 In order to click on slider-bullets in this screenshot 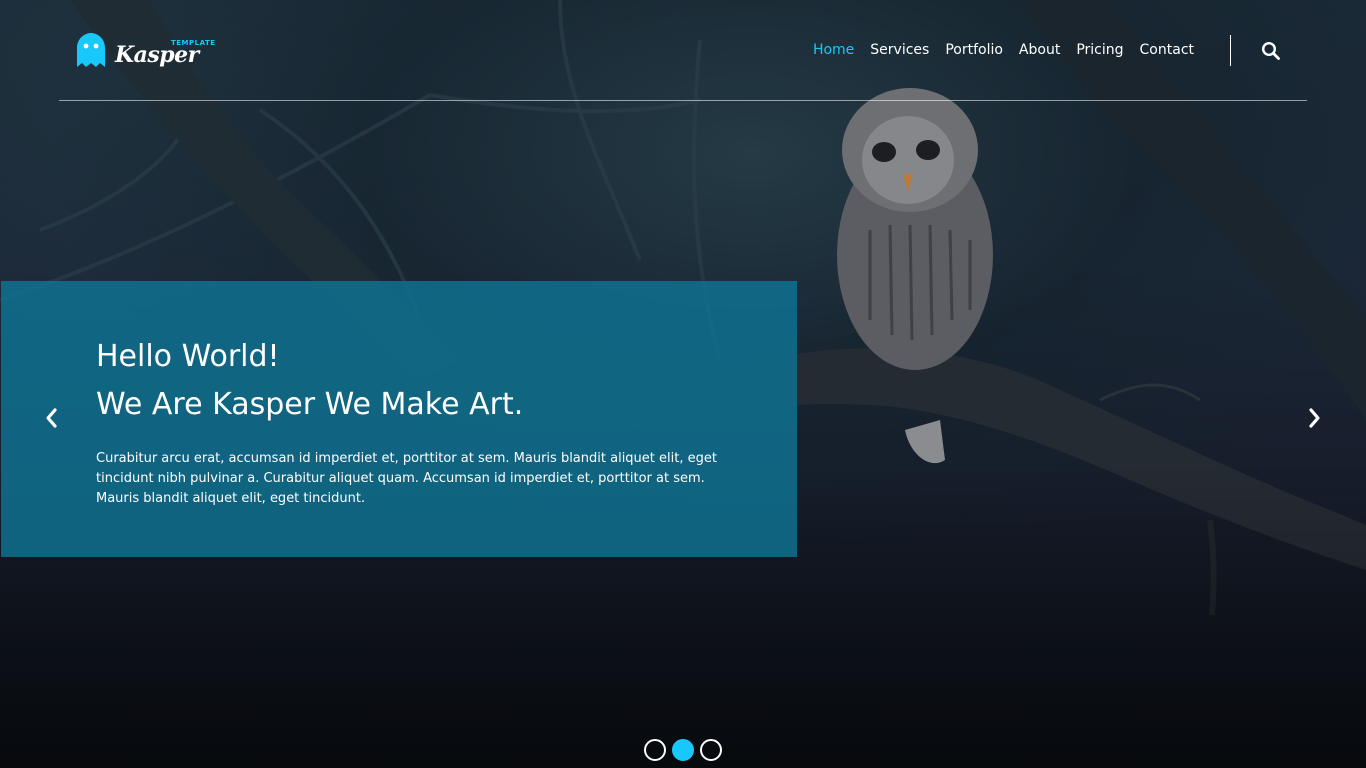, I will do `click(683, 750)`.